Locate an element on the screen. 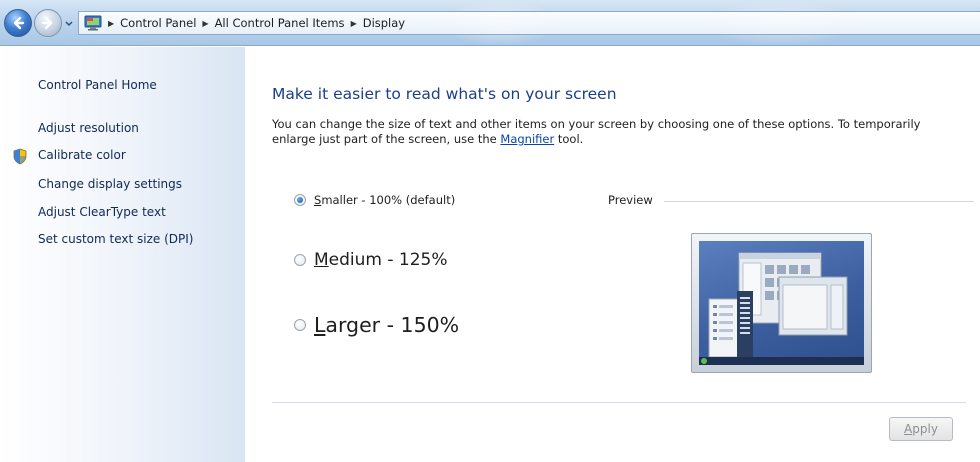  magnifier-link: Magnifier is located at coordinates (527, 139).